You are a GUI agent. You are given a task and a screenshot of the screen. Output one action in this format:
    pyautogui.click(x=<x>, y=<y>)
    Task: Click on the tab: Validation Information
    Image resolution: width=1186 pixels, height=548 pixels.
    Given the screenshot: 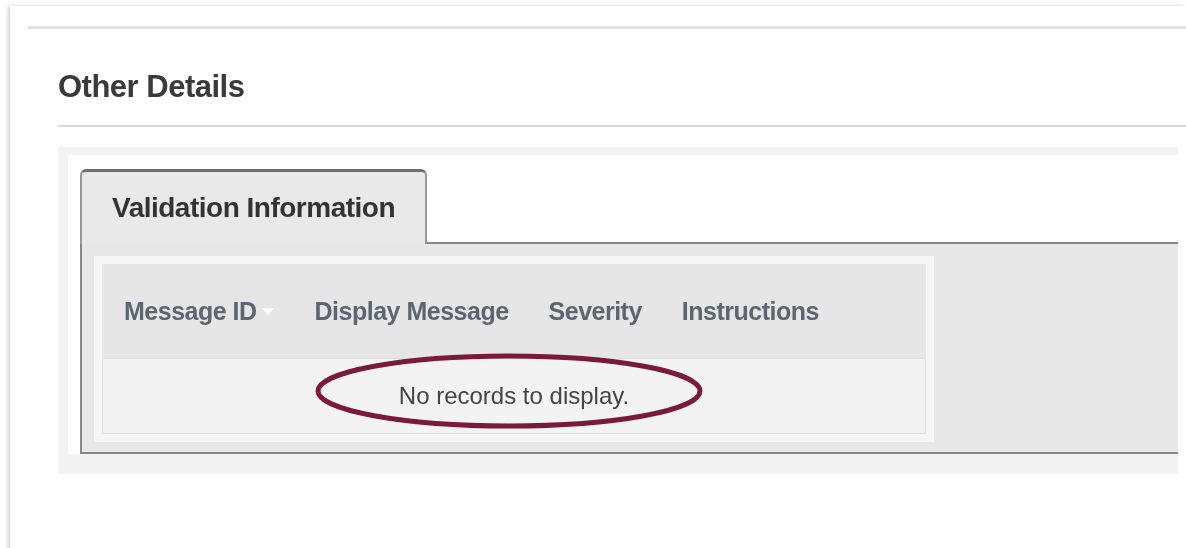 What is the action you would take?
    pyautogui.click(x=253, y=206)
    